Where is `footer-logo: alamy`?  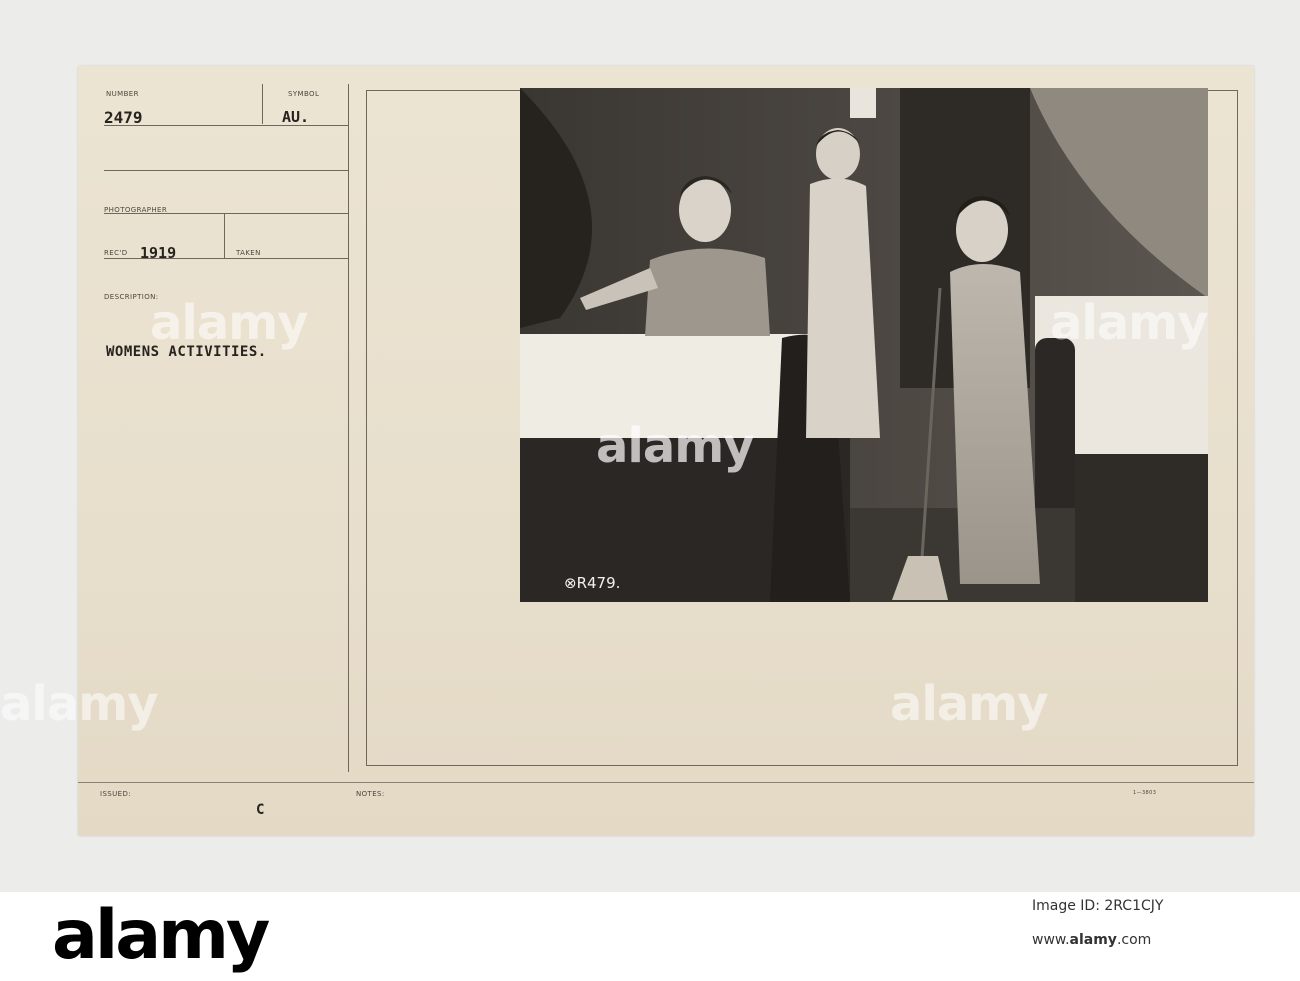
footer-logo: alamy is located at coordinates (161, 935).